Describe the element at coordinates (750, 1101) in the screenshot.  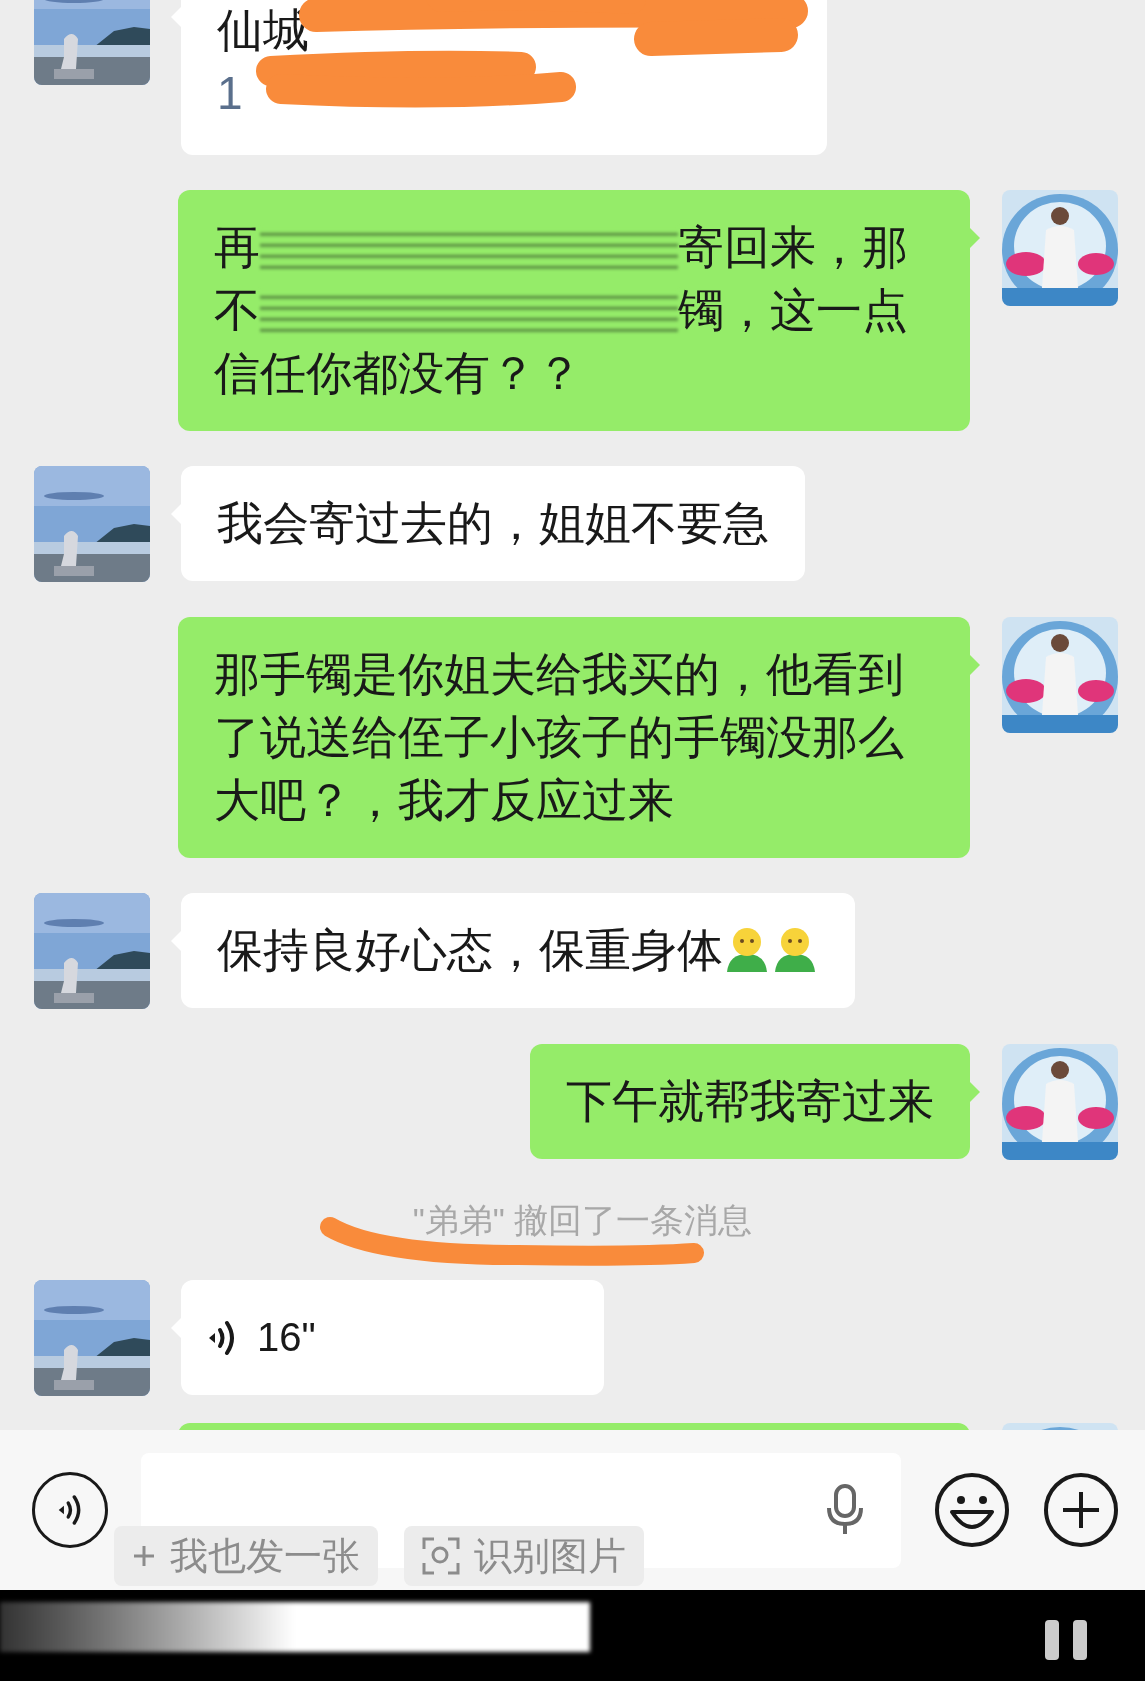
I see `message-text: 下午就帮我寄过来` at that location.